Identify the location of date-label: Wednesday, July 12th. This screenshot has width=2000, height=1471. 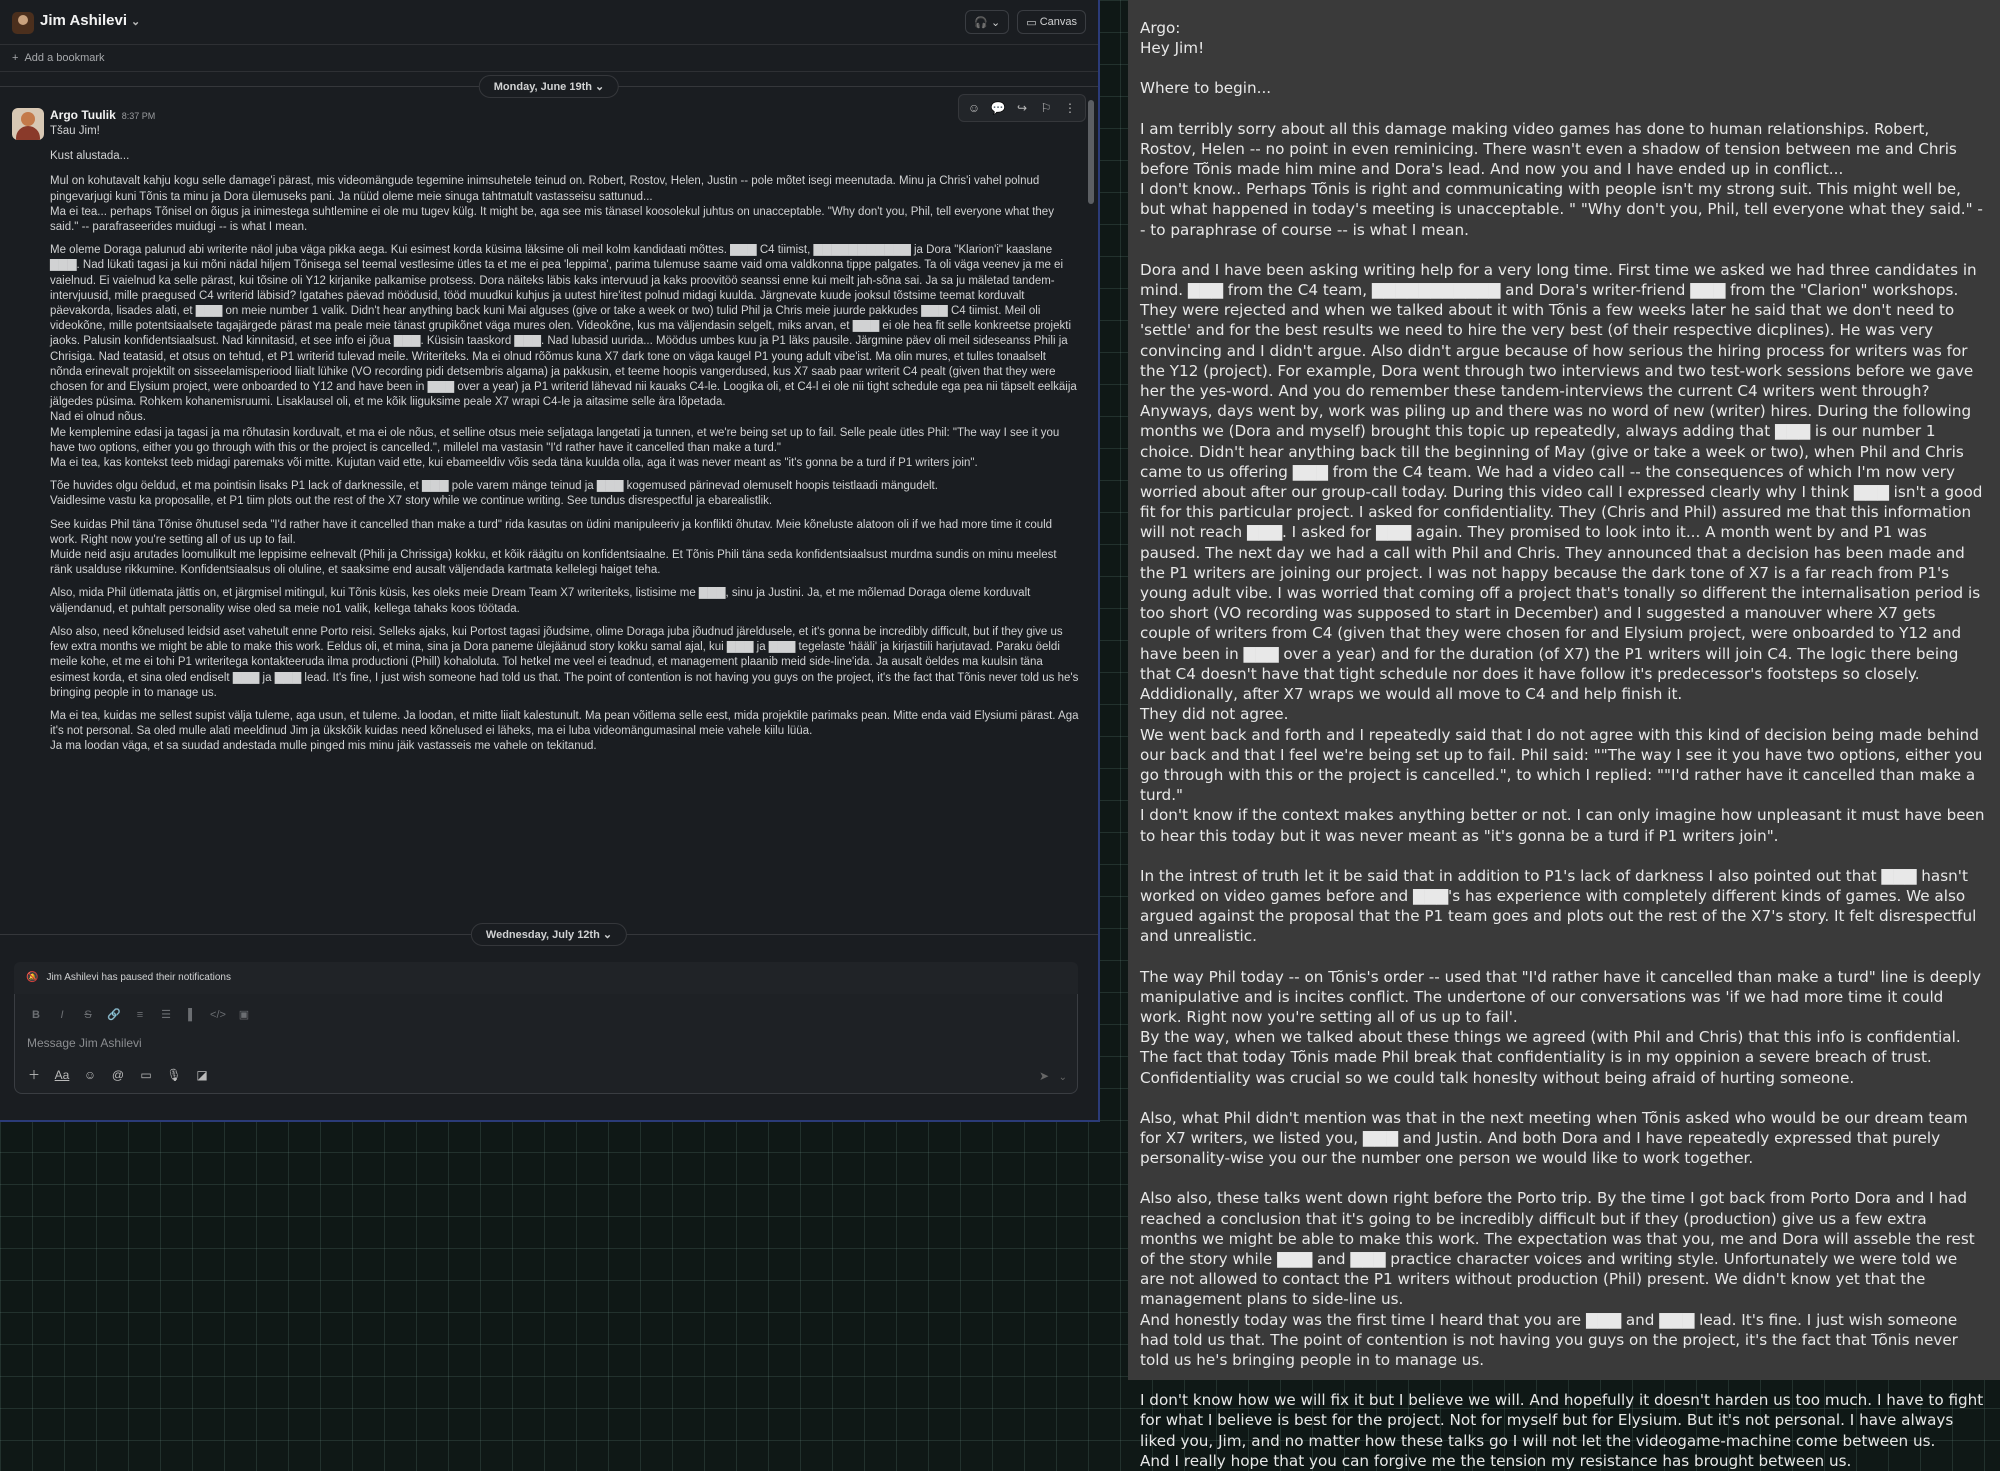
(542, 935).